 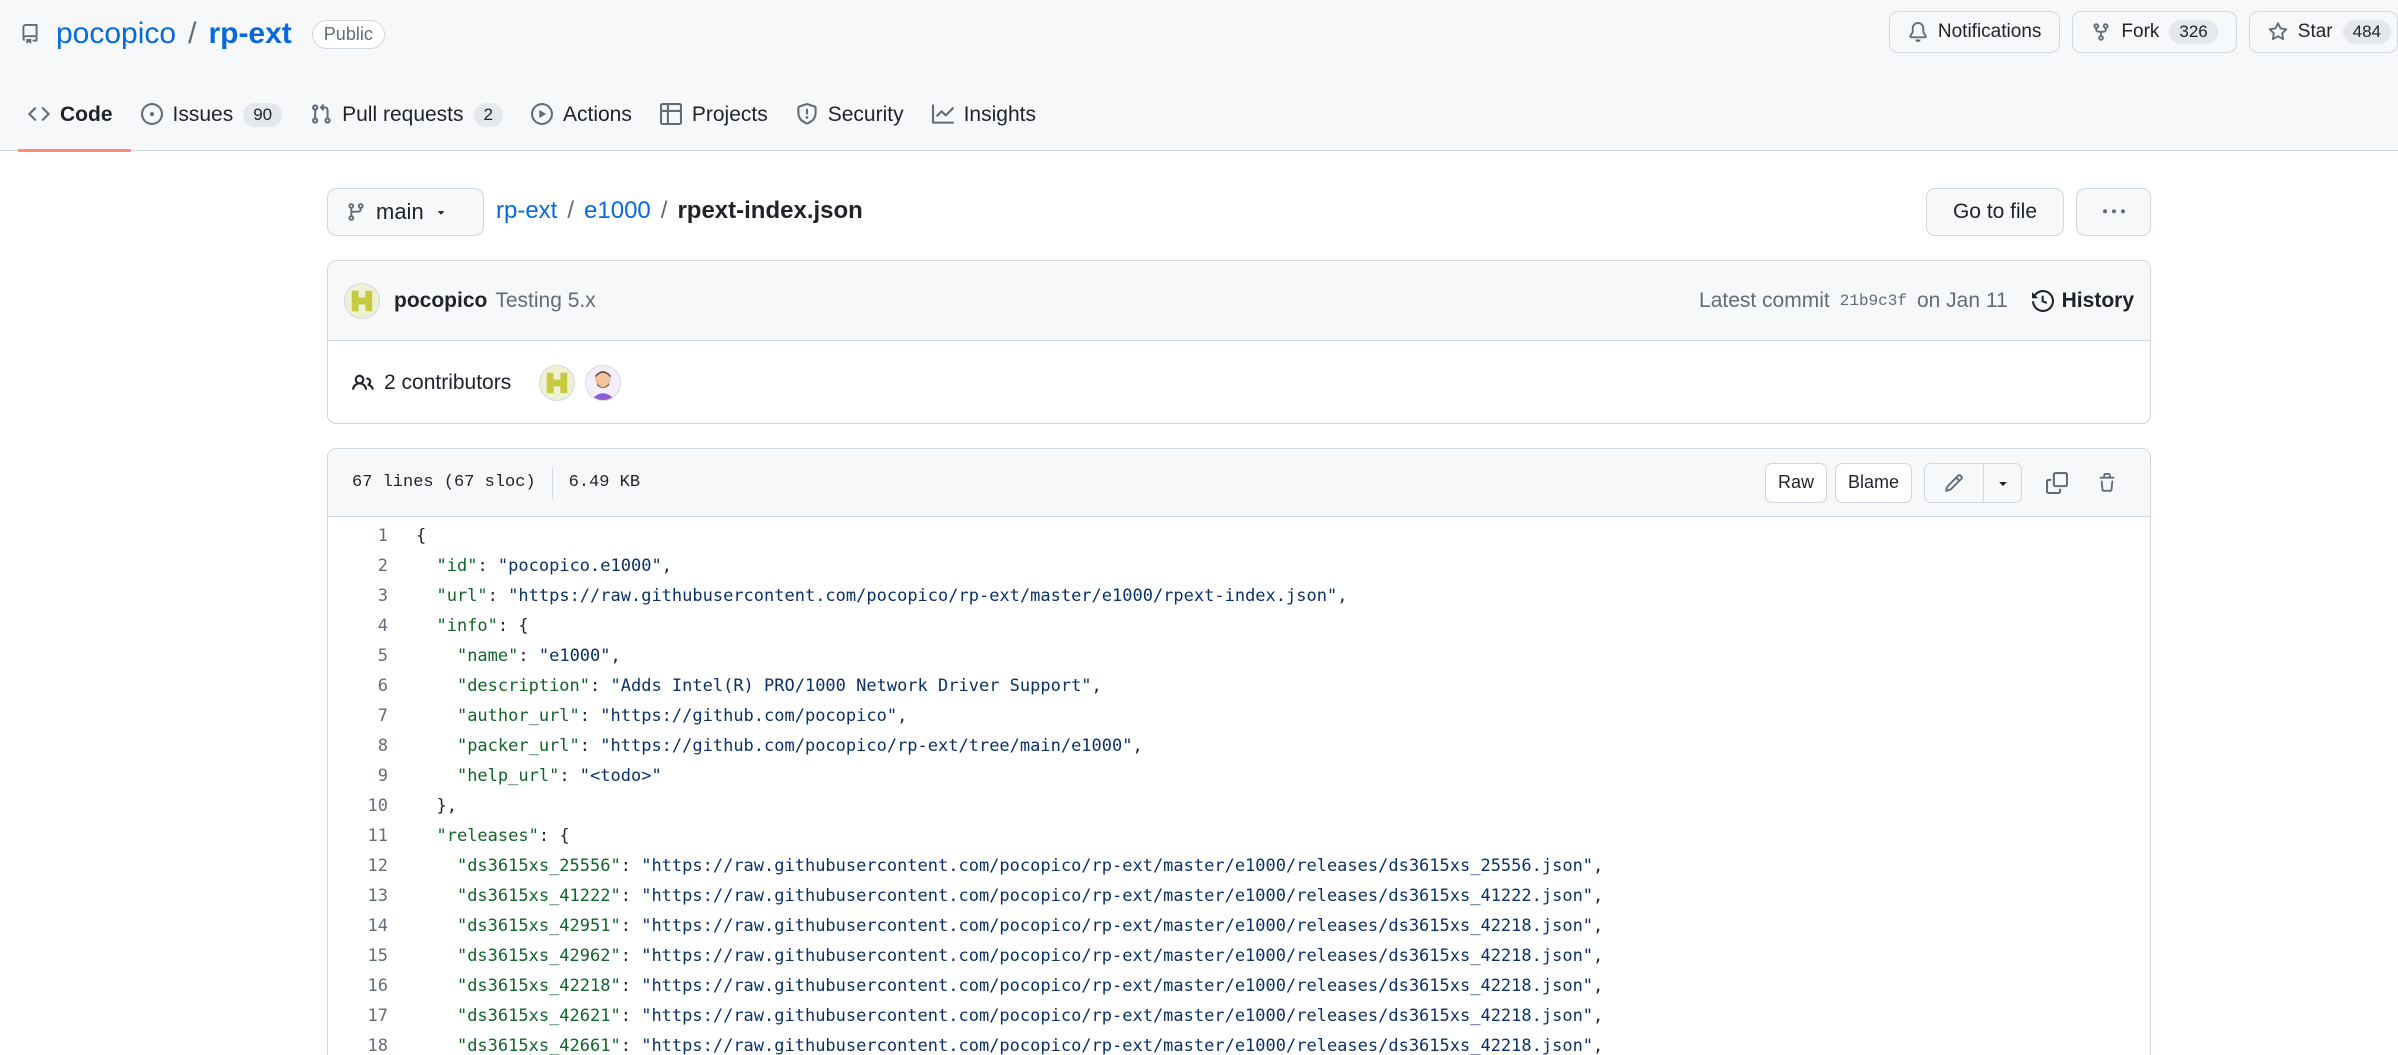 What do you see at coordinates (362, 300) in the screenshot?
I see `avatar` at bounding box center [362, 300].